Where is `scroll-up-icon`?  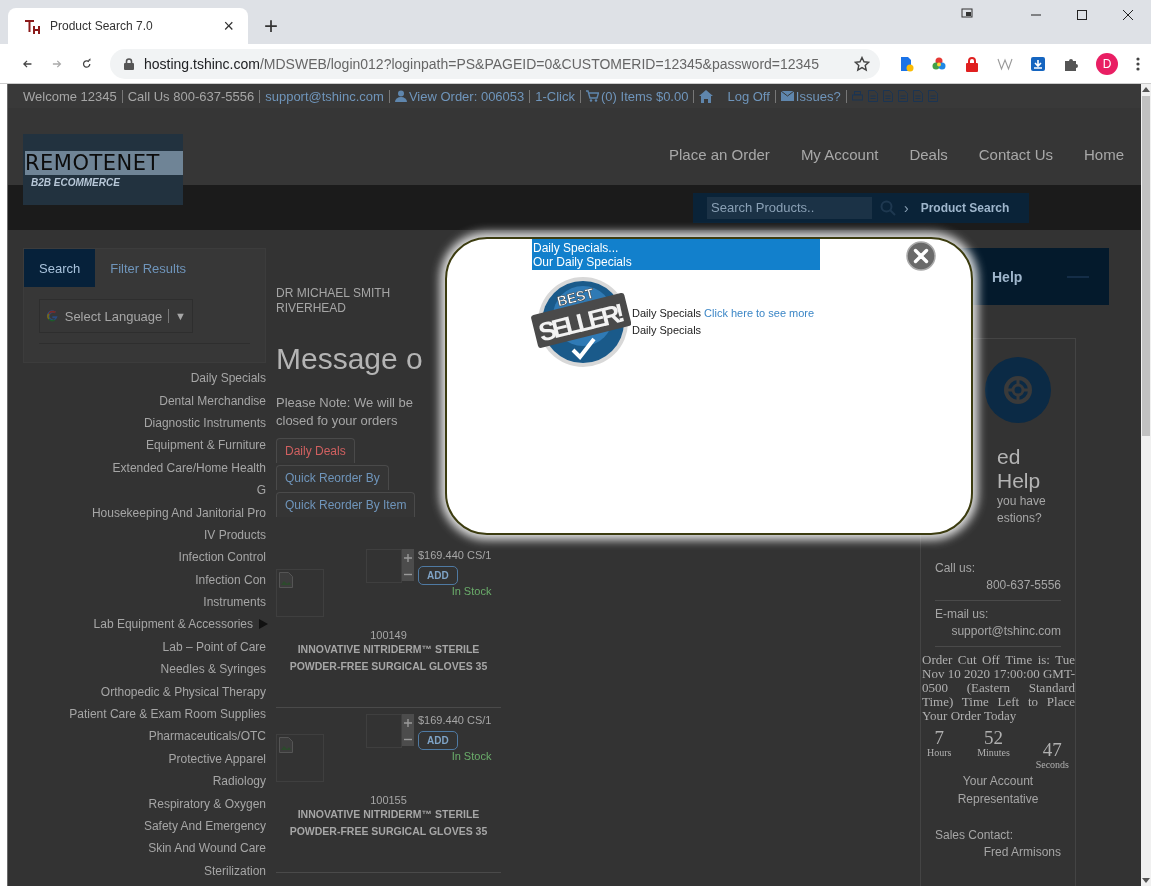
scroll-up-icon is located at coordinates (1146, 89).